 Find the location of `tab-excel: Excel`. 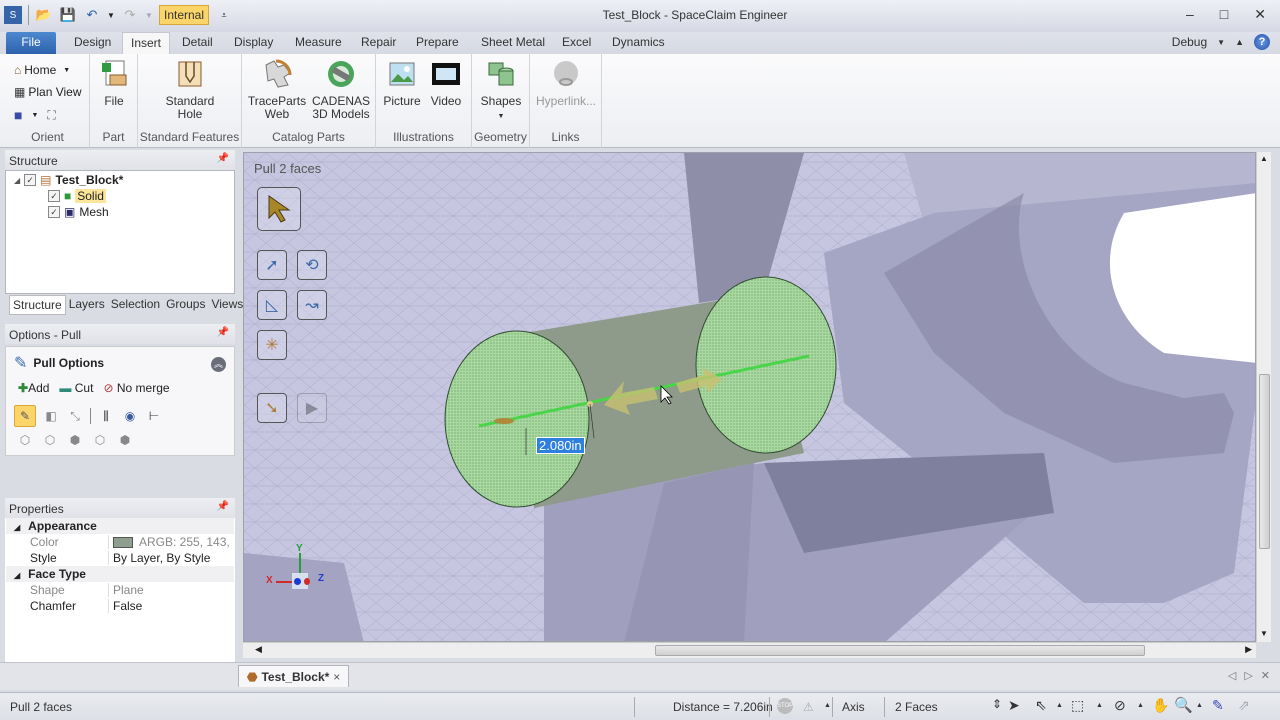

tab-excel: Excel is located at coordinates (576, 43).